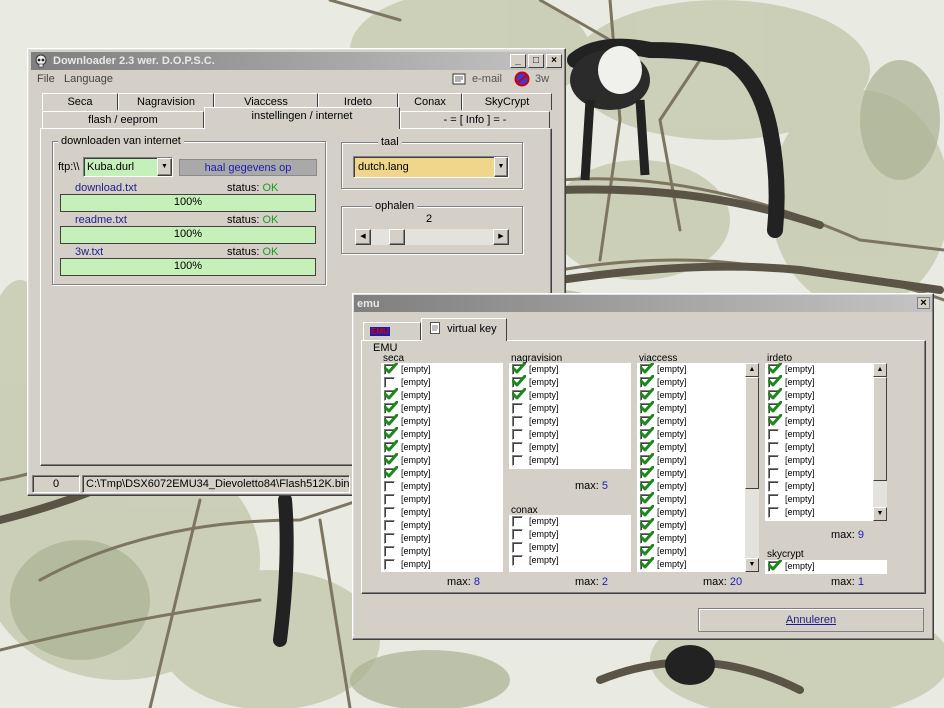 The width and height of the screenshot is (944, 708). What do you see at coordinates (507, 101) in the screenshot?
I see `tab-skycrypt: SkyCrypt` at bounding box center [507, 101].